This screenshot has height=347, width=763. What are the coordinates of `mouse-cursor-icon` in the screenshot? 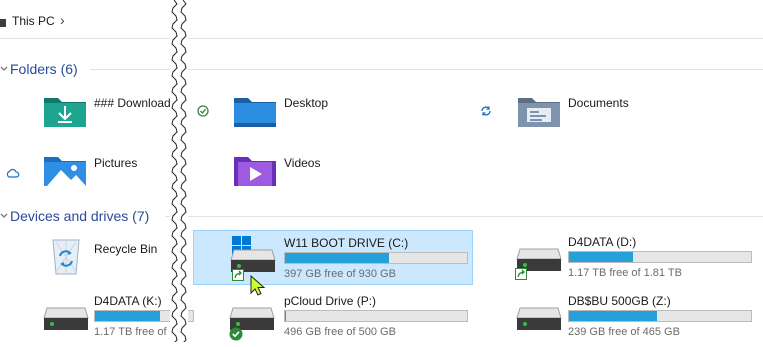 It's located at (258, 288).